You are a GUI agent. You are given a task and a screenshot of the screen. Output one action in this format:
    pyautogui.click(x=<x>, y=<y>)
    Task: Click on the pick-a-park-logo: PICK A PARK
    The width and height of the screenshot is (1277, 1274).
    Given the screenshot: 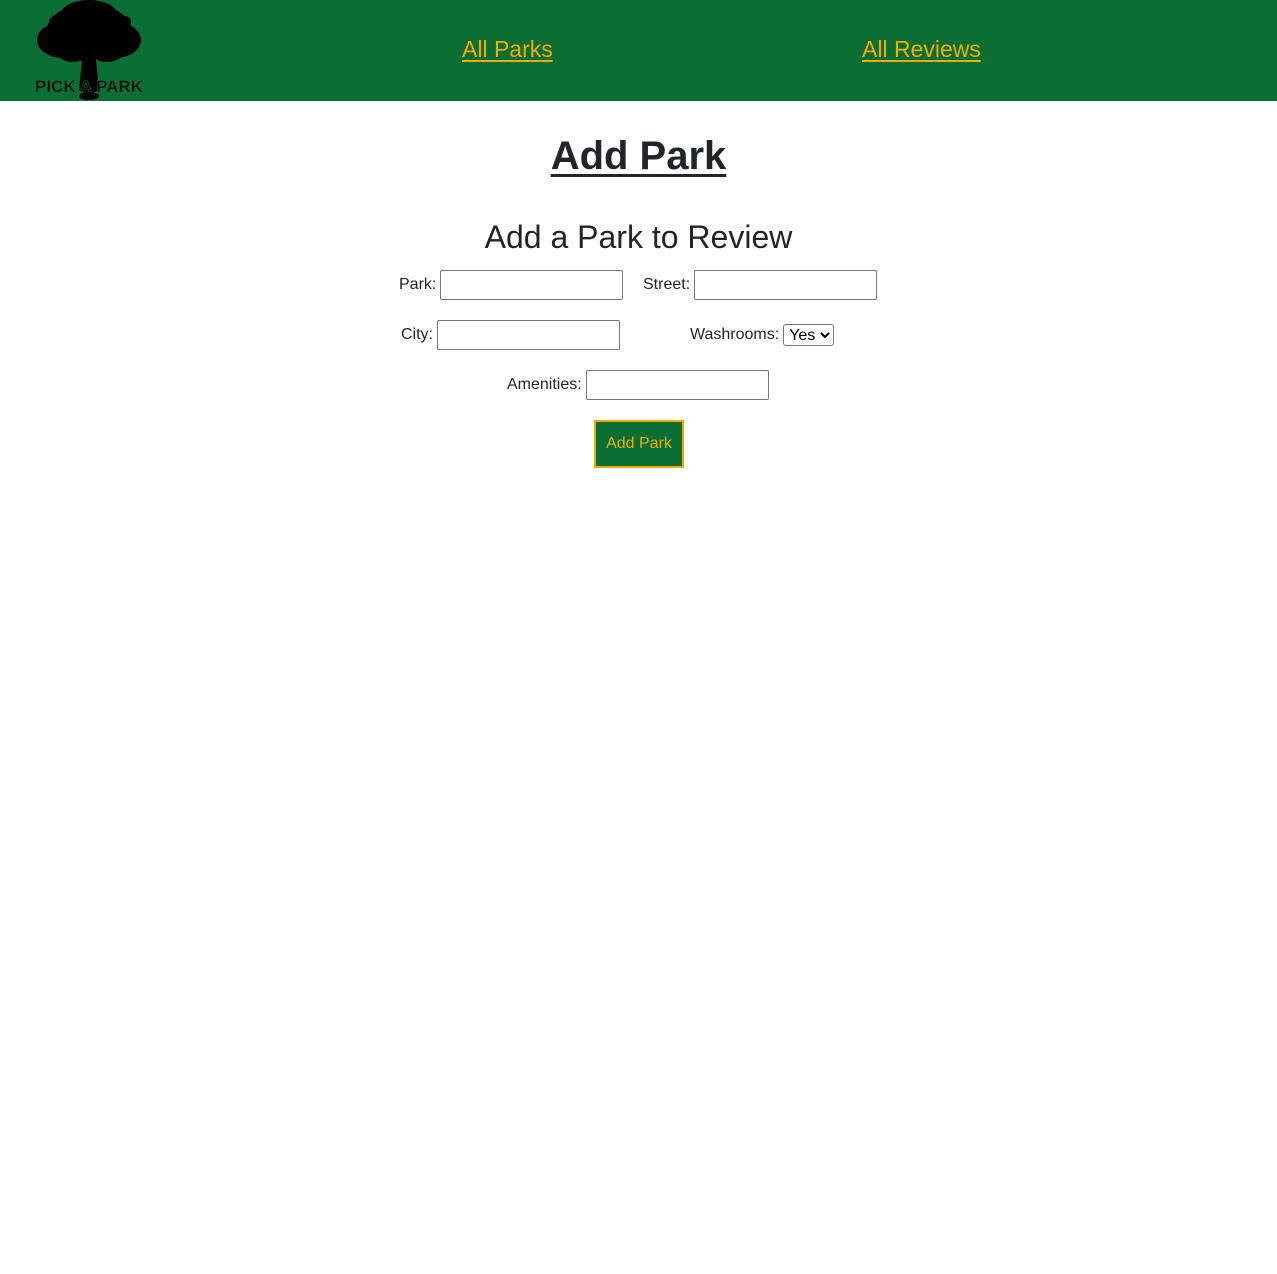 What is the action you would take?
    pyautogui.click(x=89, y=50)
    